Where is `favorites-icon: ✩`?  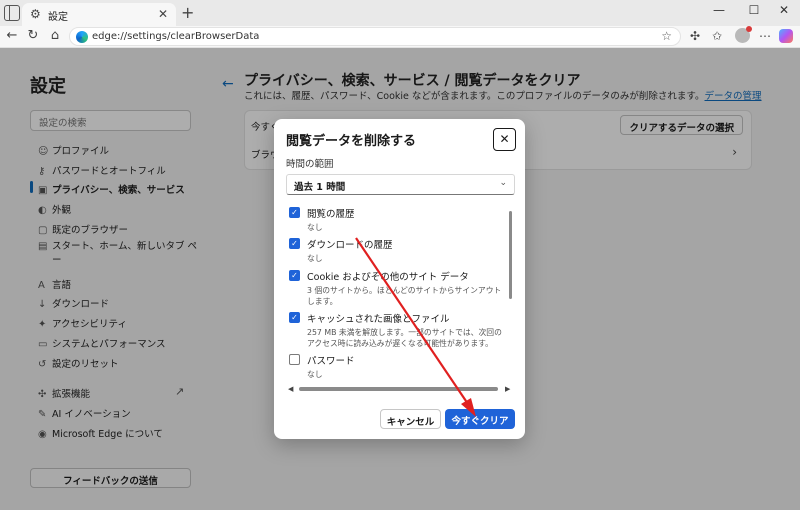
favorites-icon: ✩ is located at coordinates (717, 36).